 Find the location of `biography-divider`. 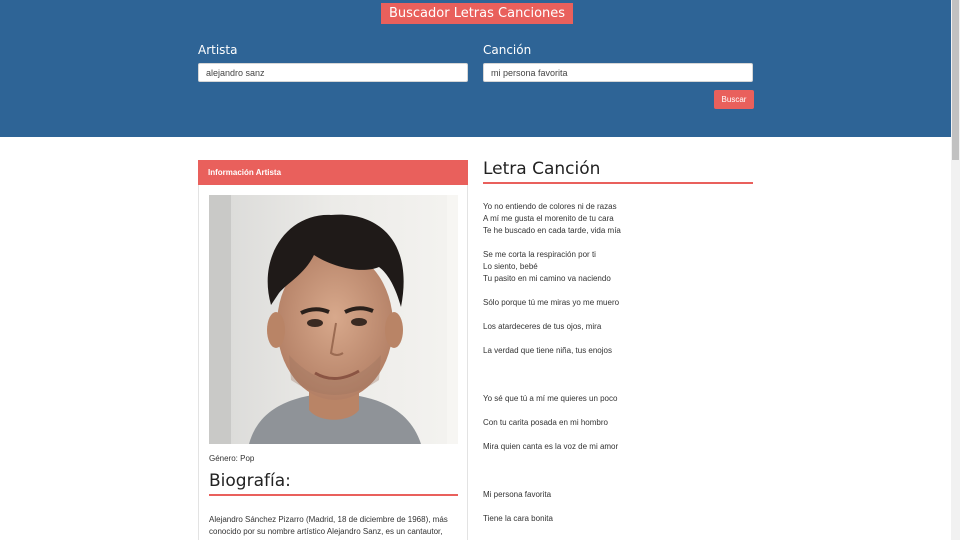

biography-divider is located at coordinates (333, 495).